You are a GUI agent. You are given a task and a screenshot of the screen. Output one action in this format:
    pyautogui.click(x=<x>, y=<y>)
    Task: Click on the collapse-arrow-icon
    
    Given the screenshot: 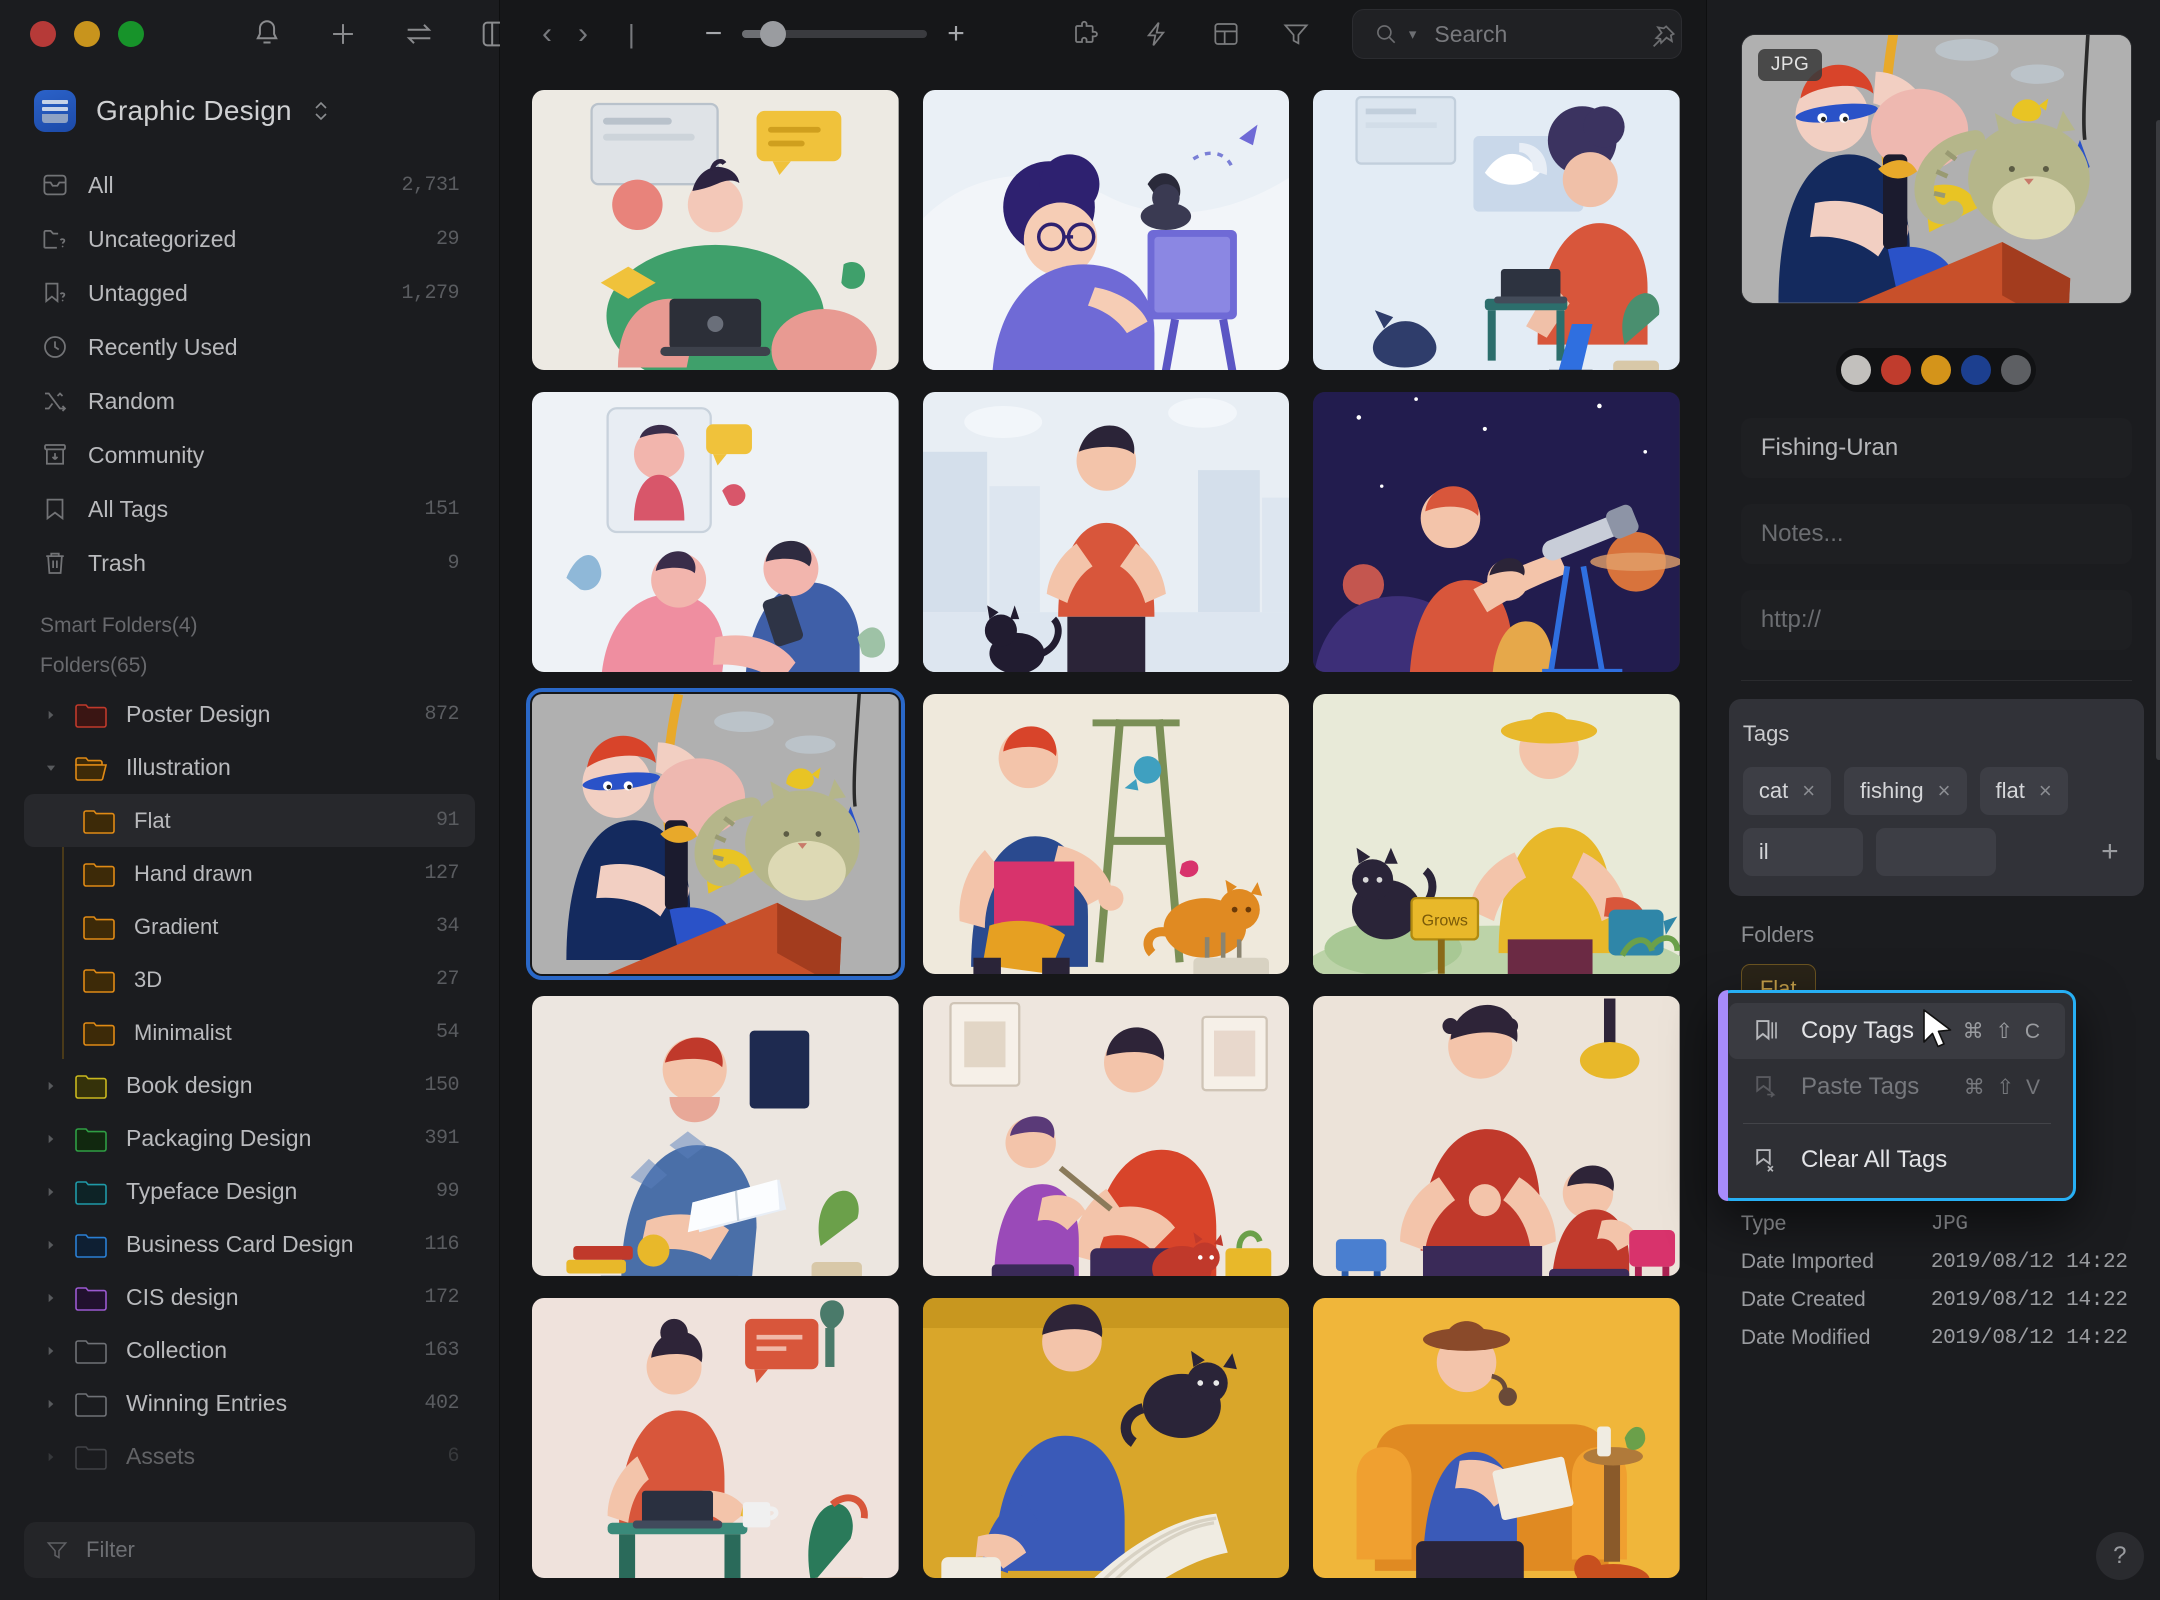 What is the action you would take?
    pyautogui.click(x=51, y=768)
    